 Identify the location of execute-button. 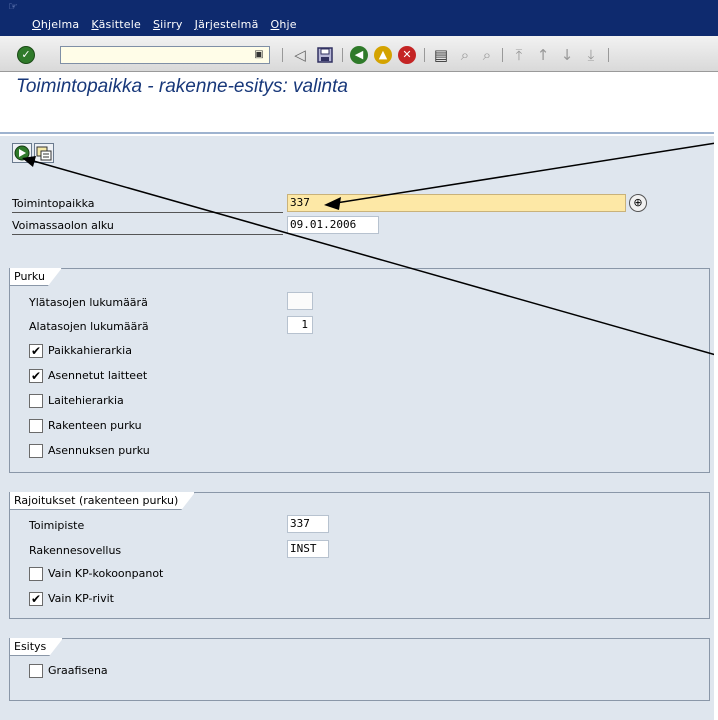
(22, 153).